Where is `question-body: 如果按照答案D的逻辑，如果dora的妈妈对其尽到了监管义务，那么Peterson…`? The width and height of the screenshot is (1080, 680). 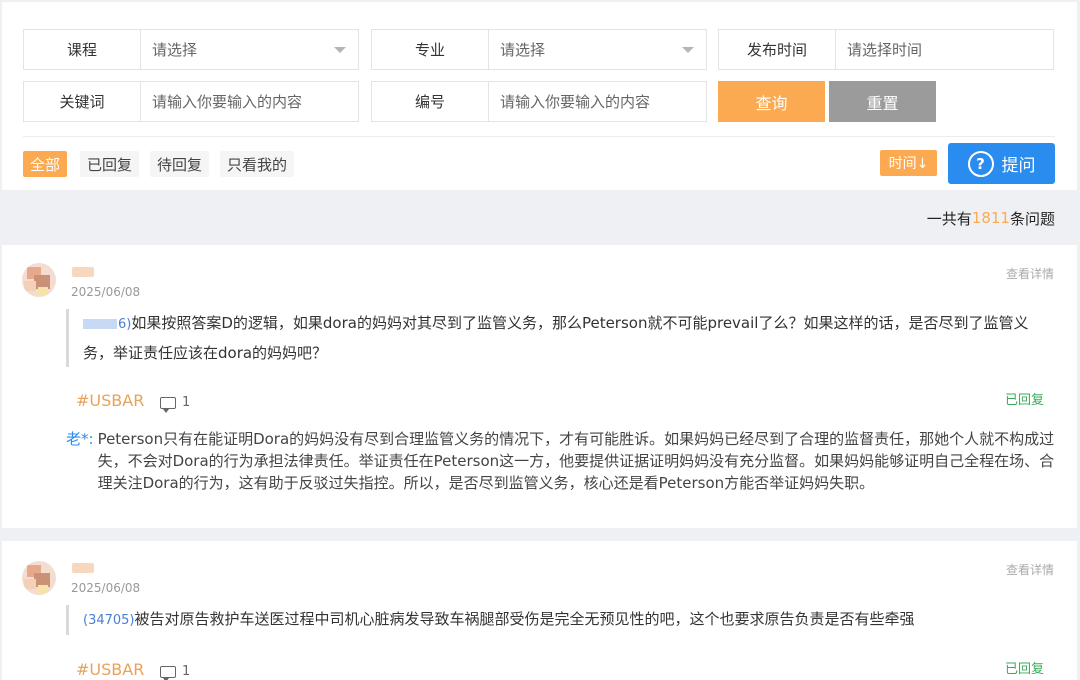
question-body: 如果按照答案D的逻辑，如果dora的妈妈对其尽到了监管义务，那么Peterson… is located at coordinates (556, 338).